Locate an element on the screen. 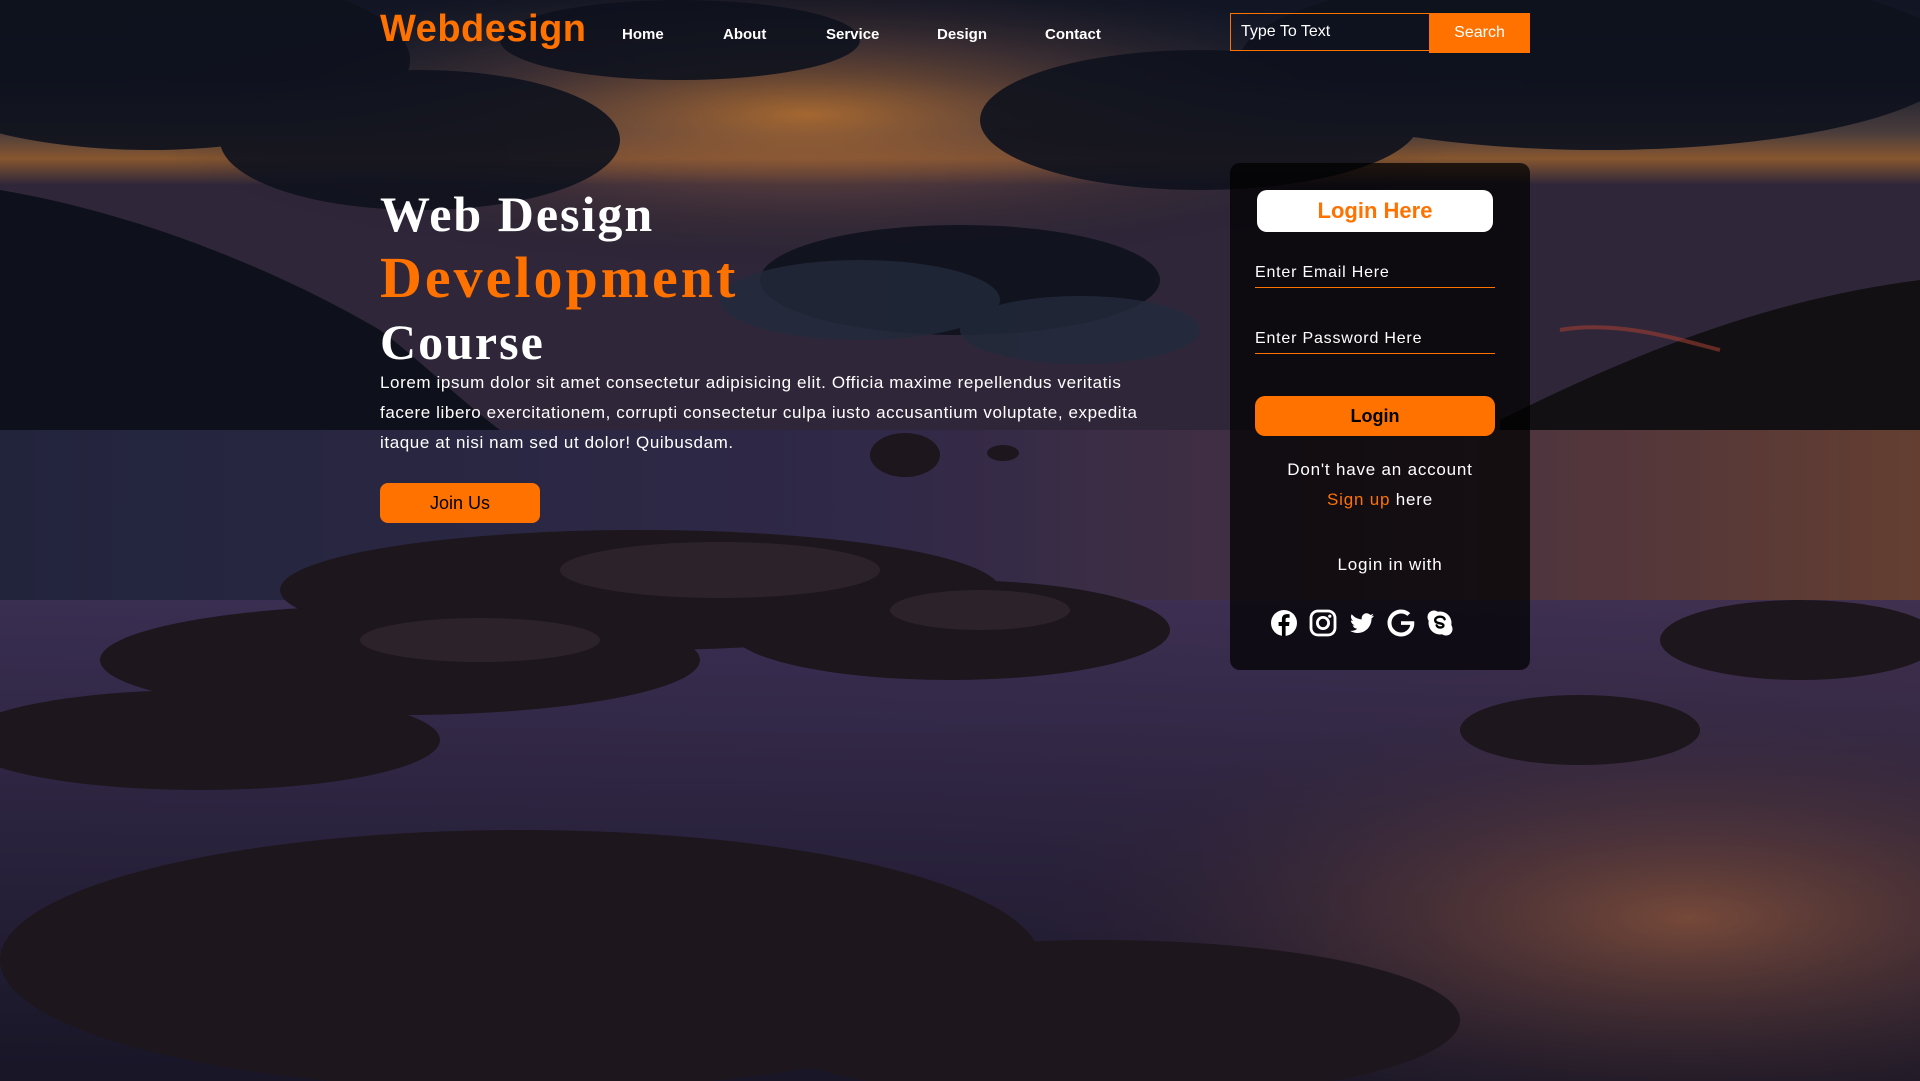 Image resolution: width=1920 pixels, height=1081 pixels. main-nav: Home About Service Design Contact is located at coordinates (960, 36).